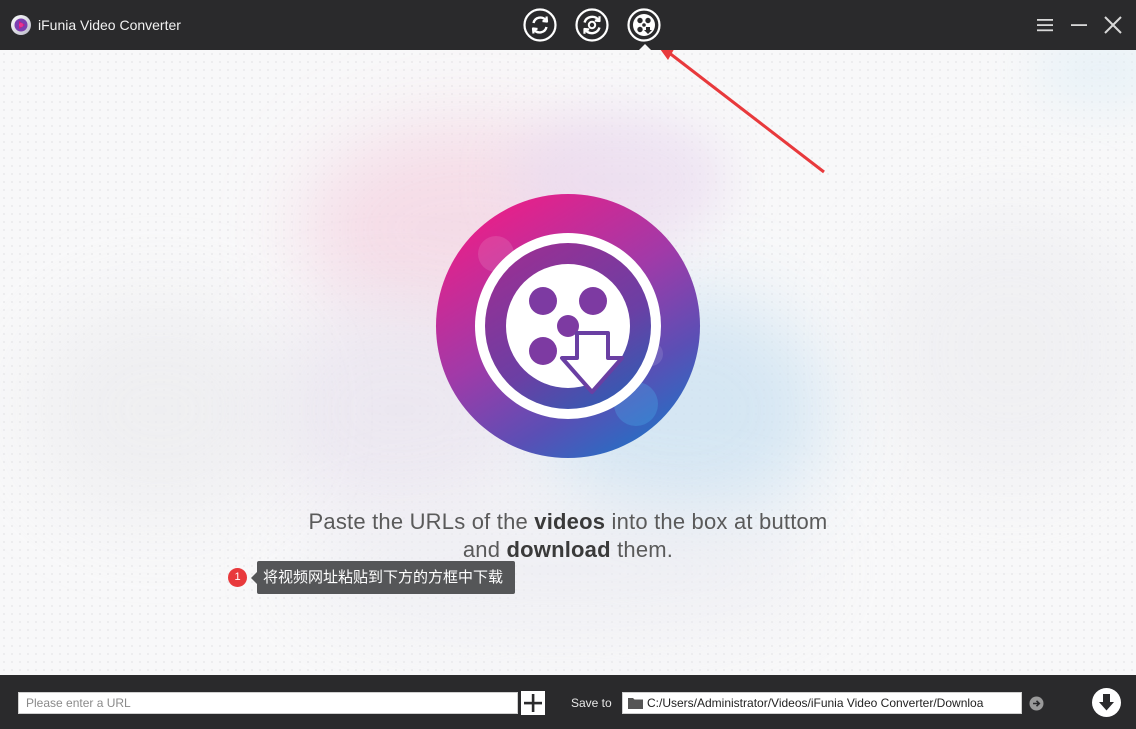 The image size is (1136, 729). What do you see at coordinates (591, 703) in the screenshot?
I see `save-to-label: Save to` at bounding box center [591, 703].